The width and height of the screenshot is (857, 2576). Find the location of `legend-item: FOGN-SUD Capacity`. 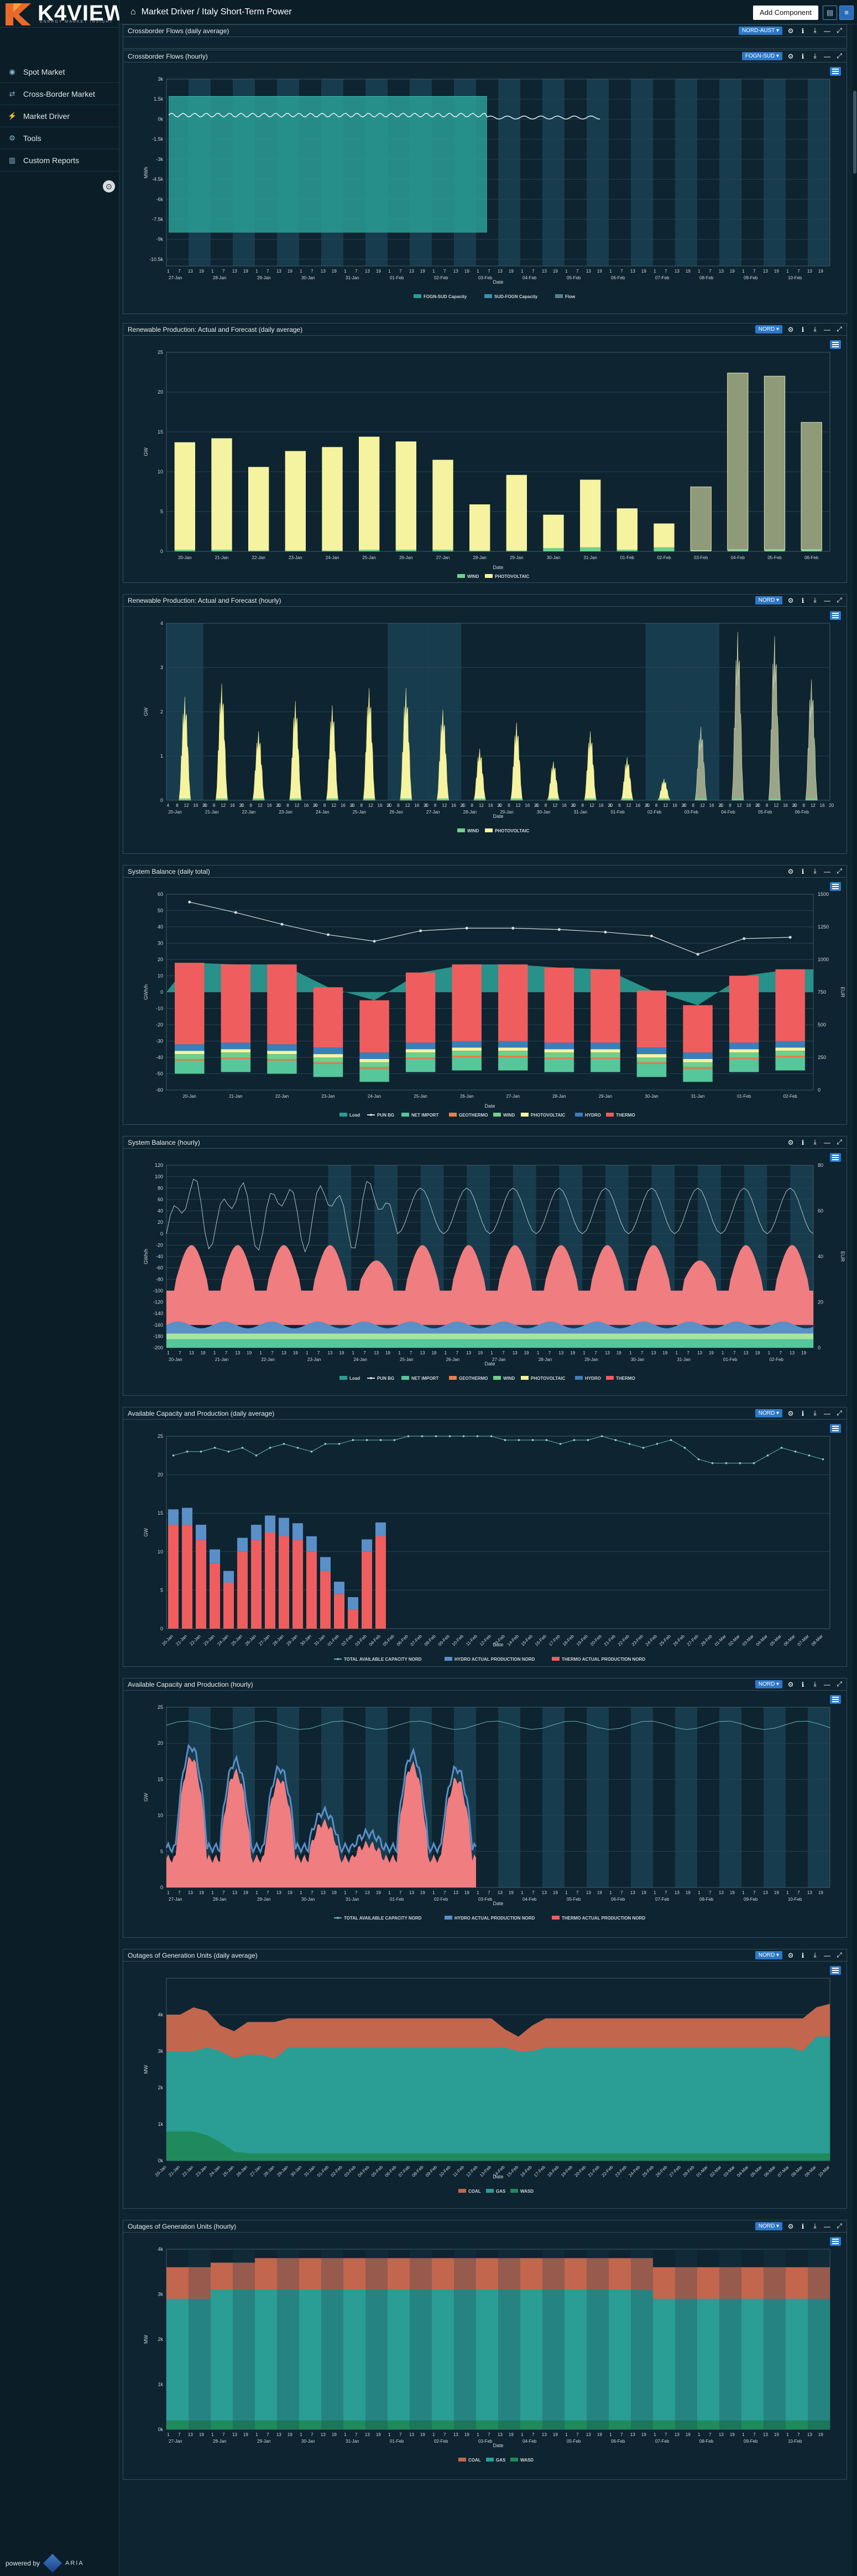

legend-item: FOGN-SUD Capacity is located at coordinates (440, 296).